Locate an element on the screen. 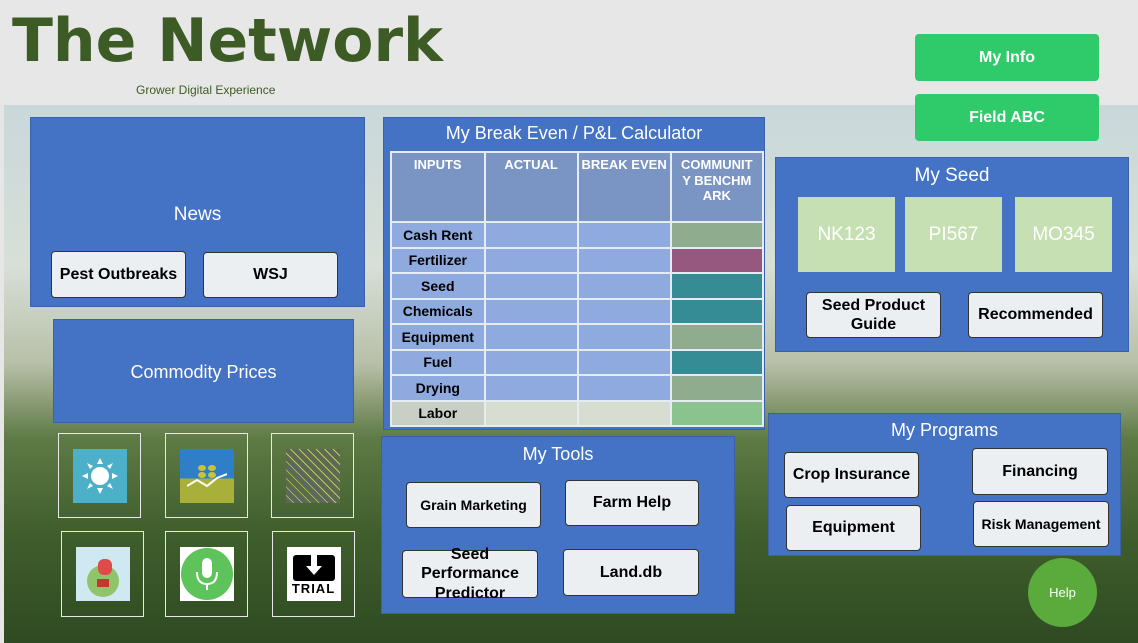  recommended-button: Recommended is located at coordinates (1035, 315).